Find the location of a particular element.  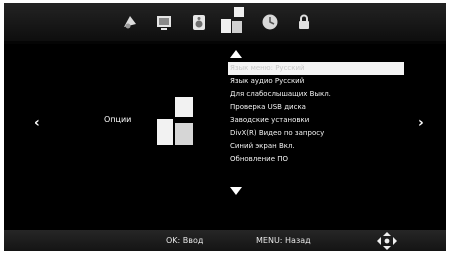

menu-tab-bar is located at coordinates (225, 22).